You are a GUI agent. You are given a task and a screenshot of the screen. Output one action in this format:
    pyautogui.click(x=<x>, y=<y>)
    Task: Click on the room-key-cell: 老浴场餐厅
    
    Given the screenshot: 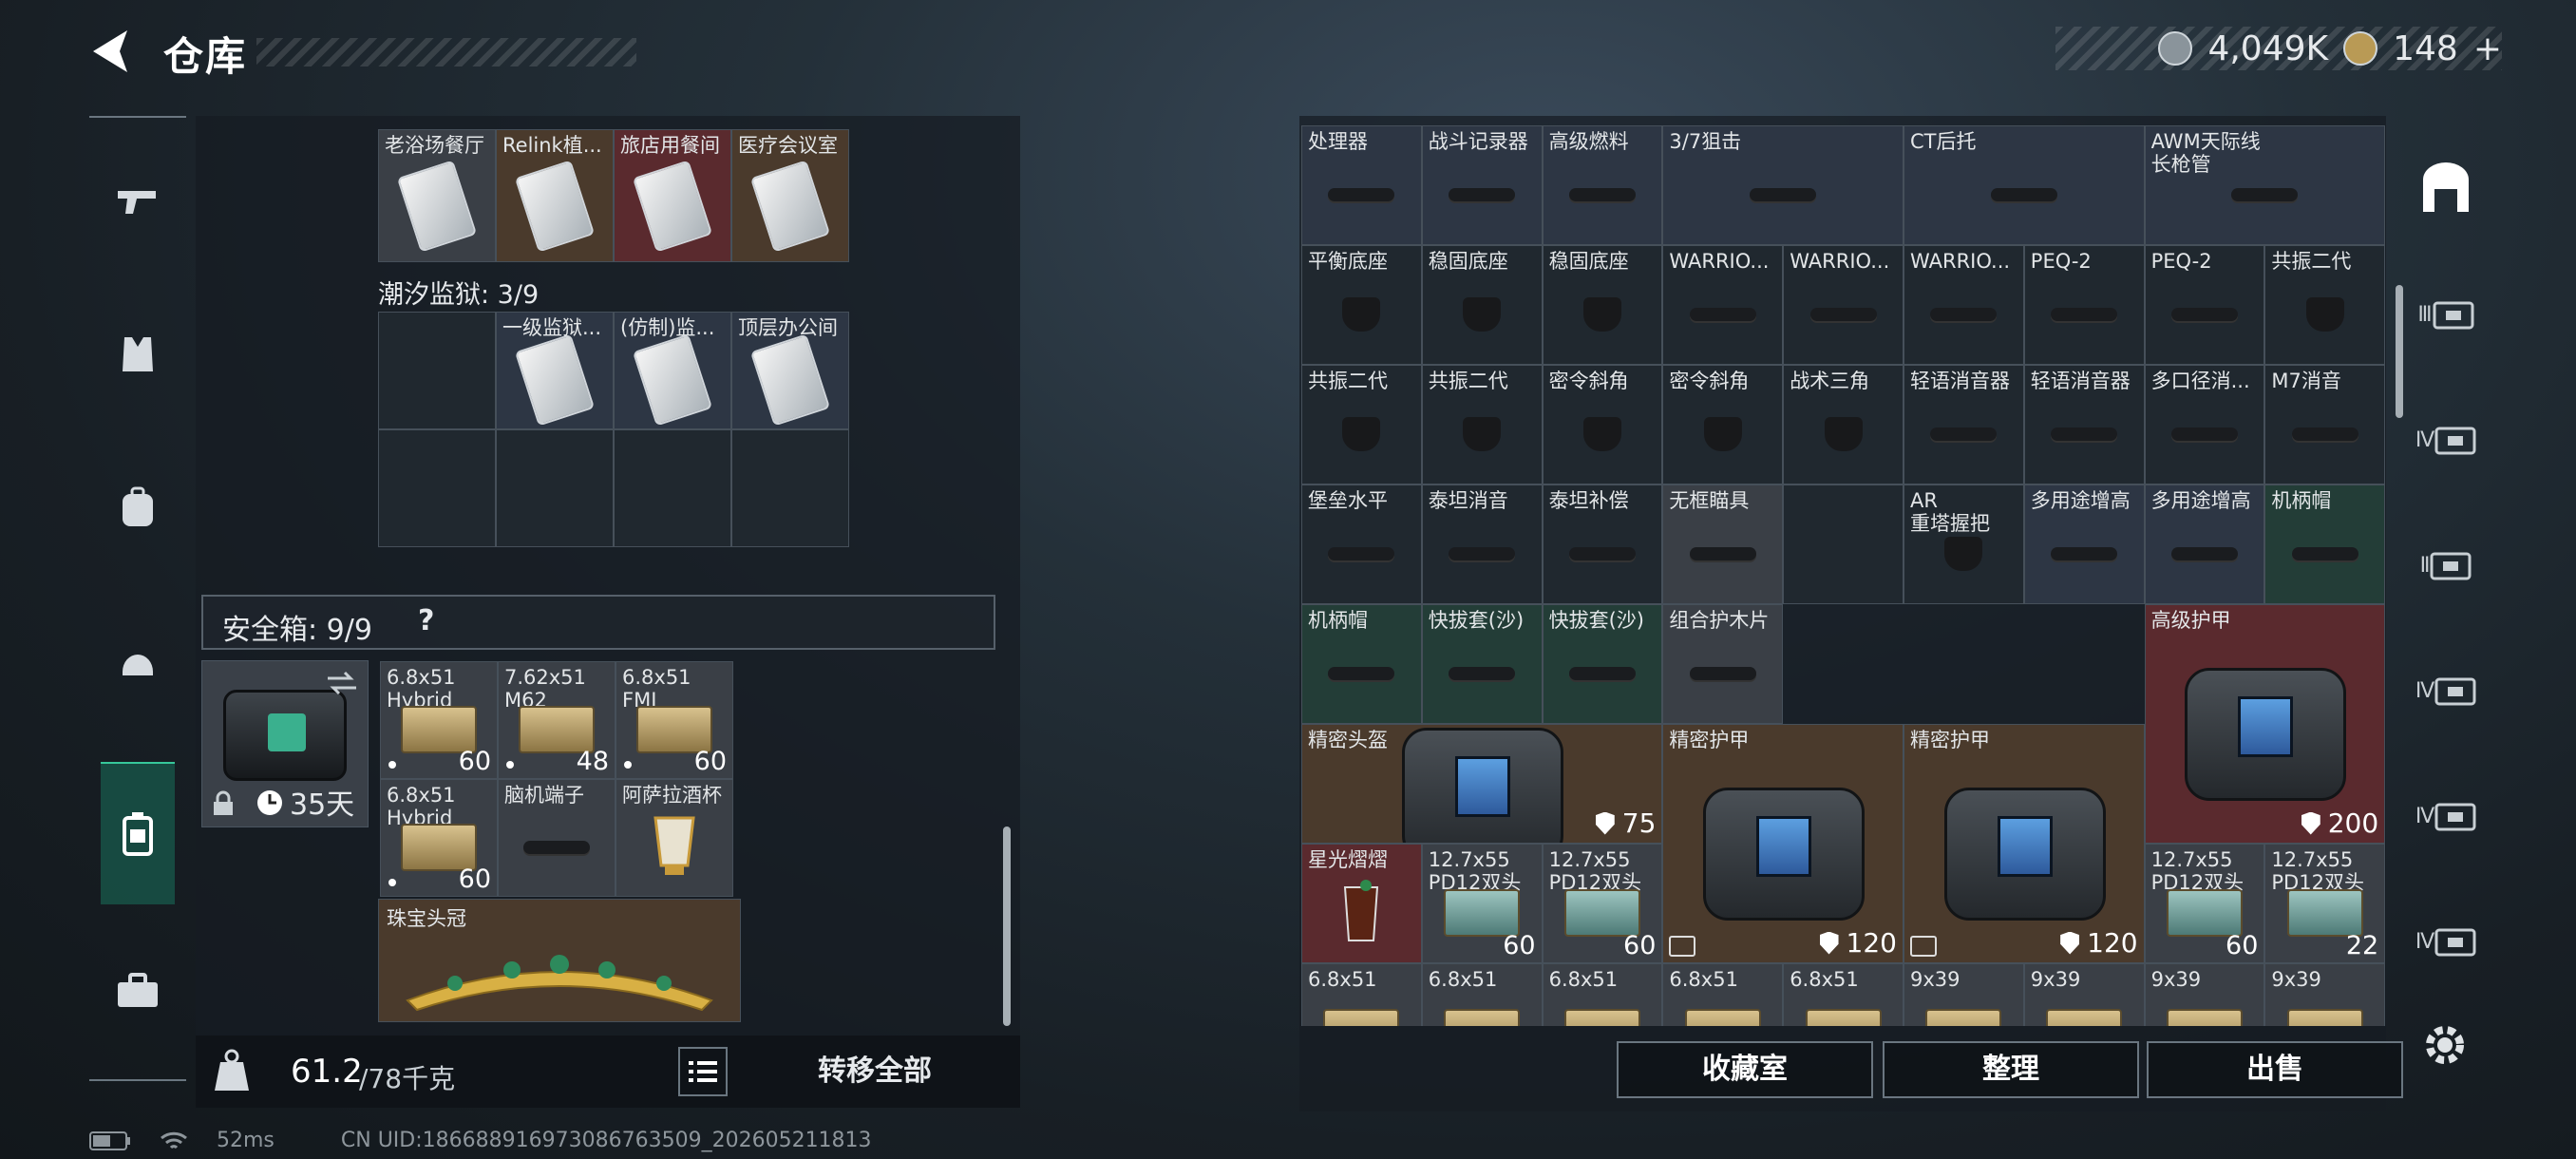 What is the action you would take?
    pyautogui.click(x=437, y=195)
    